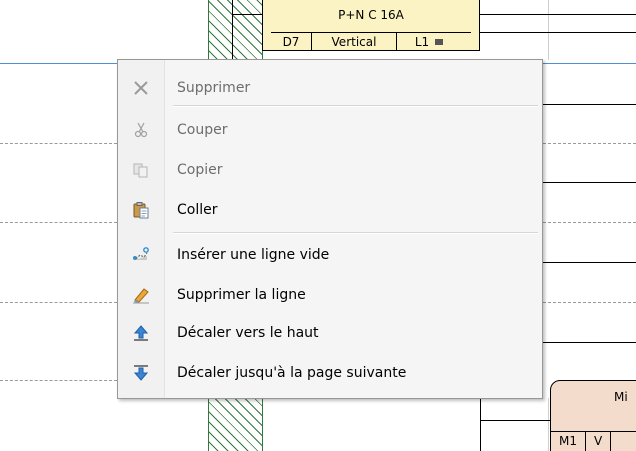 Image resolution: width=636 pixels, height=451 pixels. What do you see at coordinates (439, 42) in the screenshot?
I see `status-led-icon` at bounding box center [439, 42].